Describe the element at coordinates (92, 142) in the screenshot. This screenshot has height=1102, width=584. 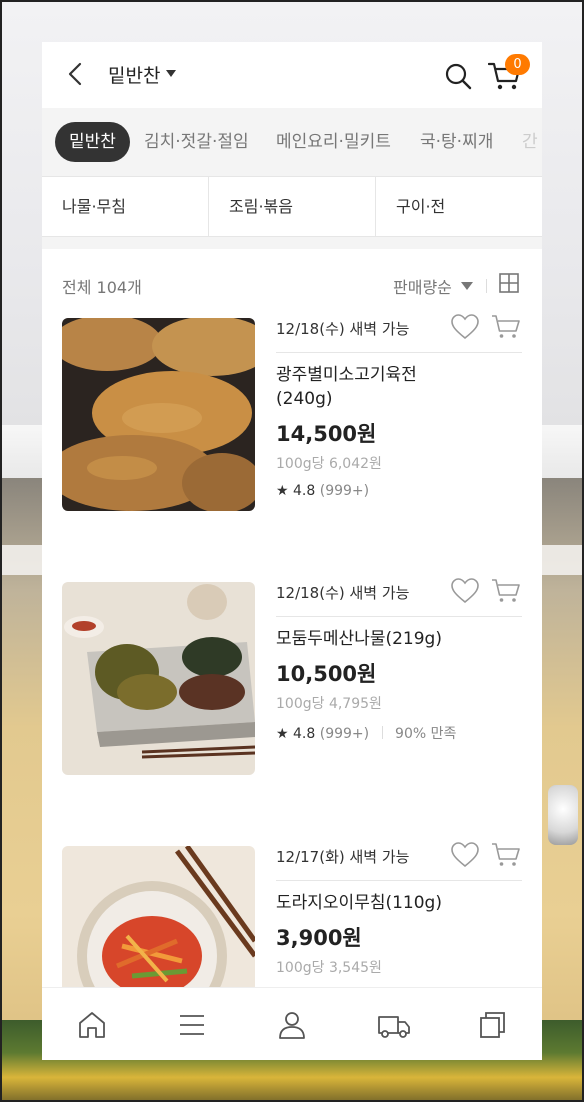
I see `tab-side-dishes: 밑반찬` at that location.